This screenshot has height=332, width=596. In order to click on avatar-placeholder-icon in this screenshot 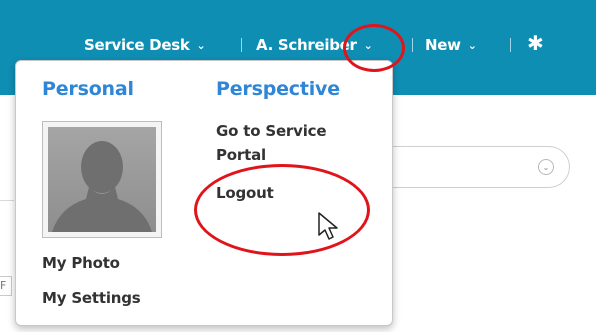, I will do `click(102, 179)`.